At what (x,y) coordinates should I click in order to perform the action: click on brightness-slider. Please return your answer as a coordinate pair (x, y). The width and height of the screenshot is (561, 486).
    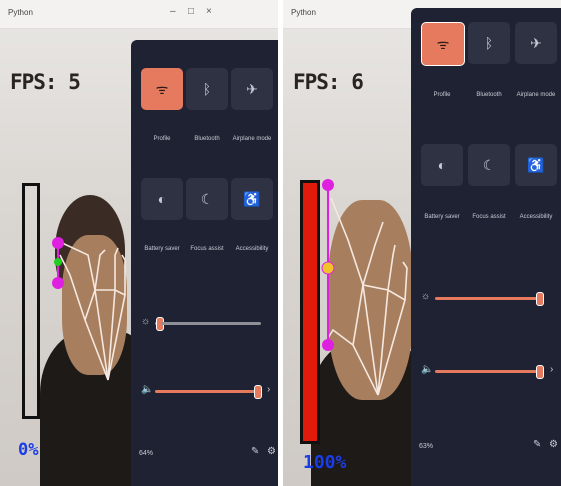
    Looking at the image, I should click on (489, 299).